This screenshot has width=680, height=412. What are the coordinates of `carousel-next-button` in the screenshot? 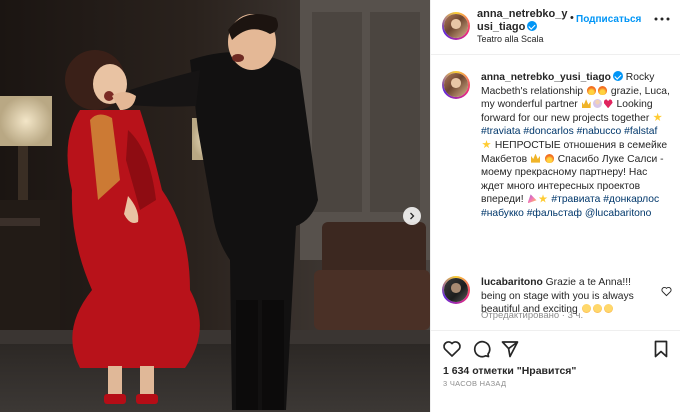 It's located at (412, 216).